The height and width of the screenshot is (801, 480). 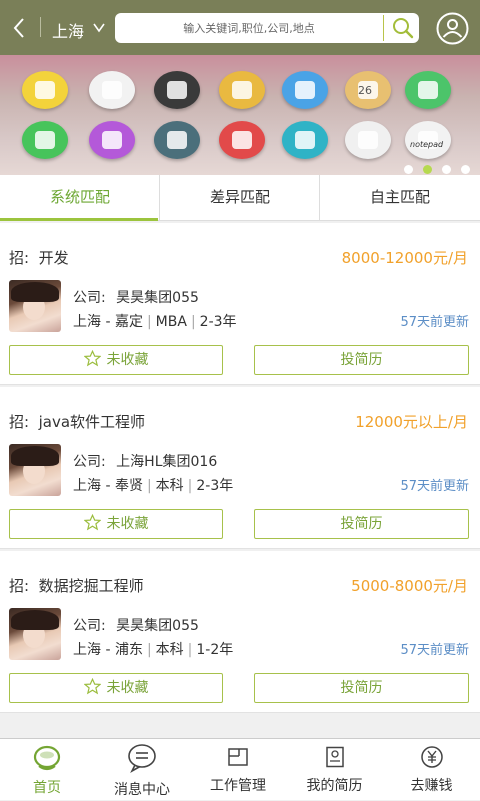 I want to click on notepad-label-text: notepad, so click(x=427, y=144).